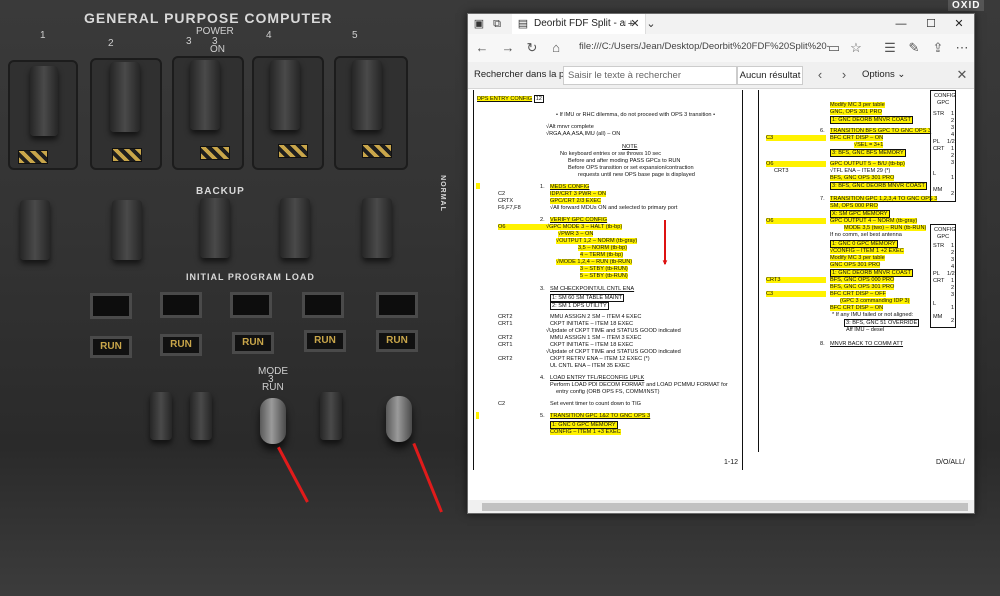 This screenshot has height=596, width=1000. Describe the element at coordinates (834, 48) in the screenshot. I see `reading-view-icon: ▭` at that location.